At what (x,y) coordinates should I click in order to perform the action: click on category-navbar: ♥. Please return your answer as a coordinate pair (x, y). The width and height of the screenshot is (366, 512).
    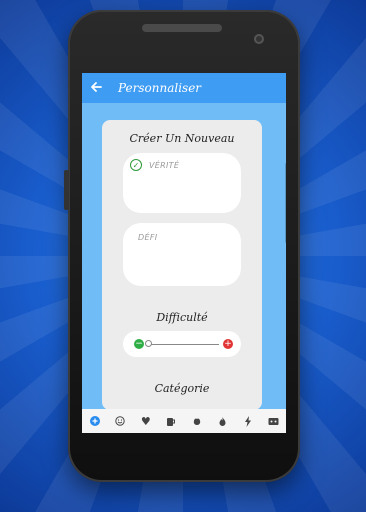
    Looking at the image, I should click on (184, 421).